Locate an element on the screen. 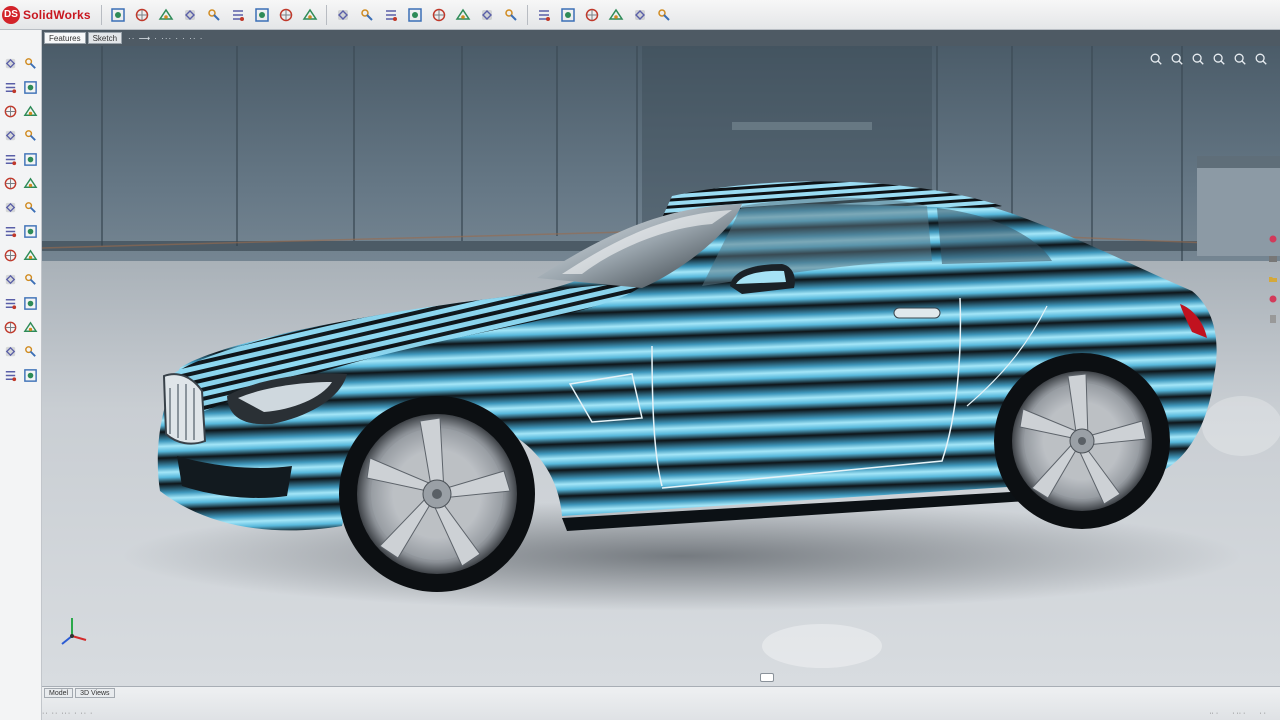 The width and height of the screenshot is (1280, 720). photoview-icon is located at coordinates (640, 15).